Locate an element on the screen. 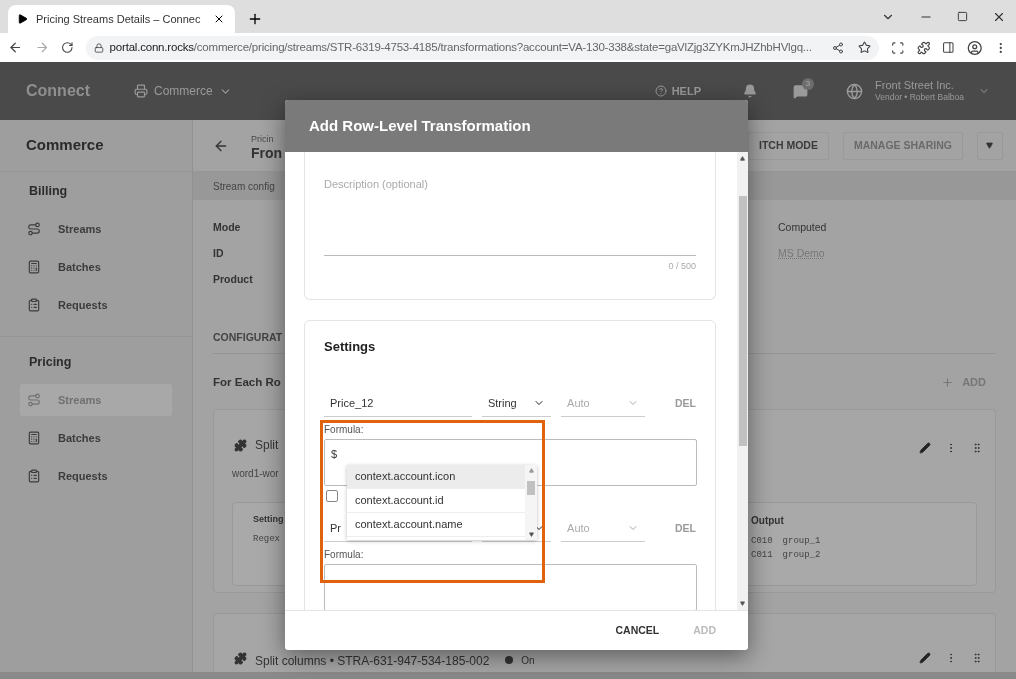 The height and width of the screenshot is (679, 1016). dropdown-button is located at coordinates (989, 145).